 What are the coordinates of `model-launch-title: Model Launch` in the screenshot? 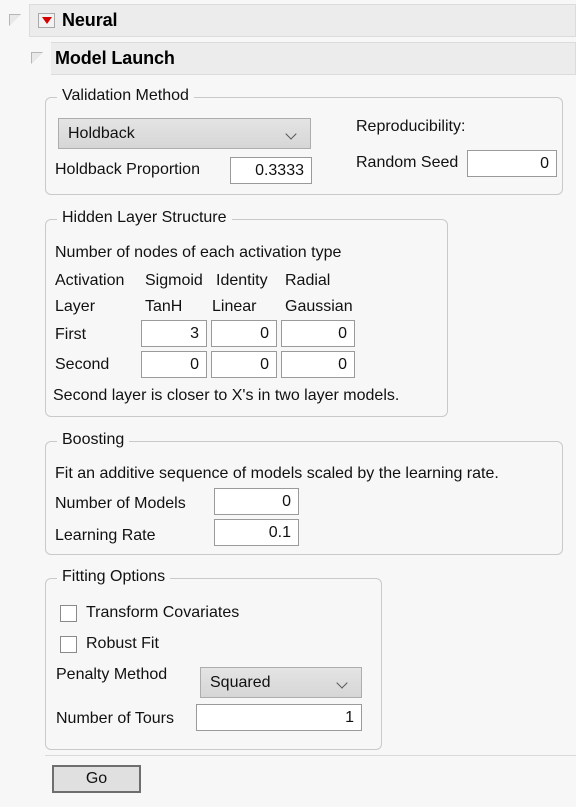 It's located at (115, 58).